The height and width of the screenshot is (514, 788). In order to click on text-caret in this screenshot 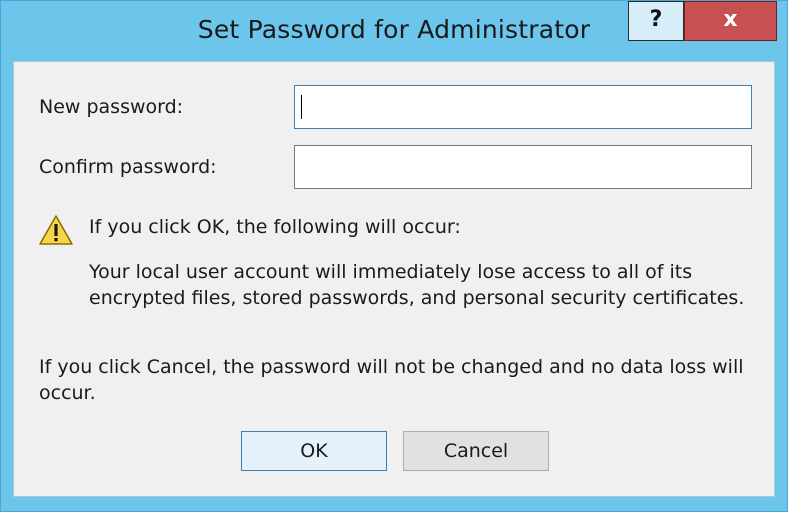, I will do `click(301, 107)`.